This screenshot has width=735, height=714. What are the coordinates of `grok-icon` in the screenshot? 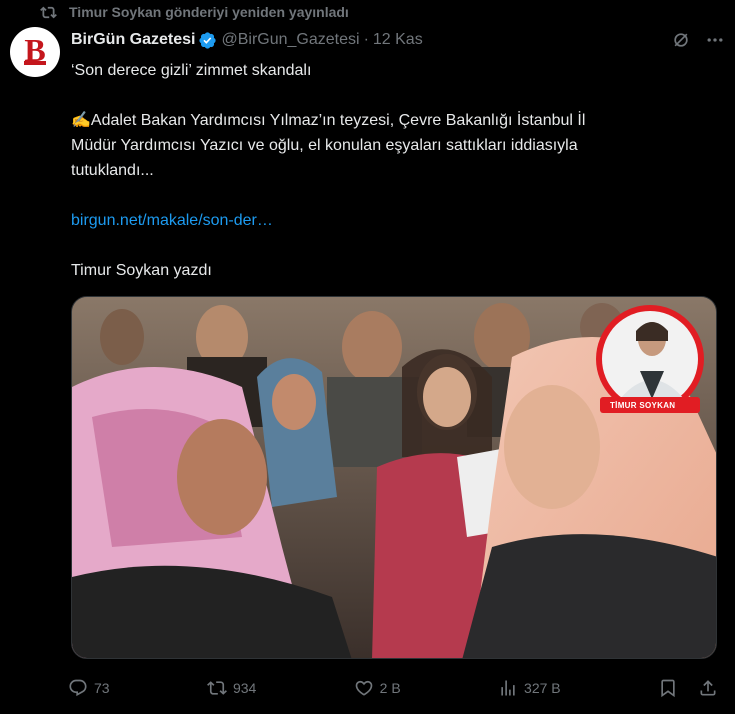 It's located at (681, 40).